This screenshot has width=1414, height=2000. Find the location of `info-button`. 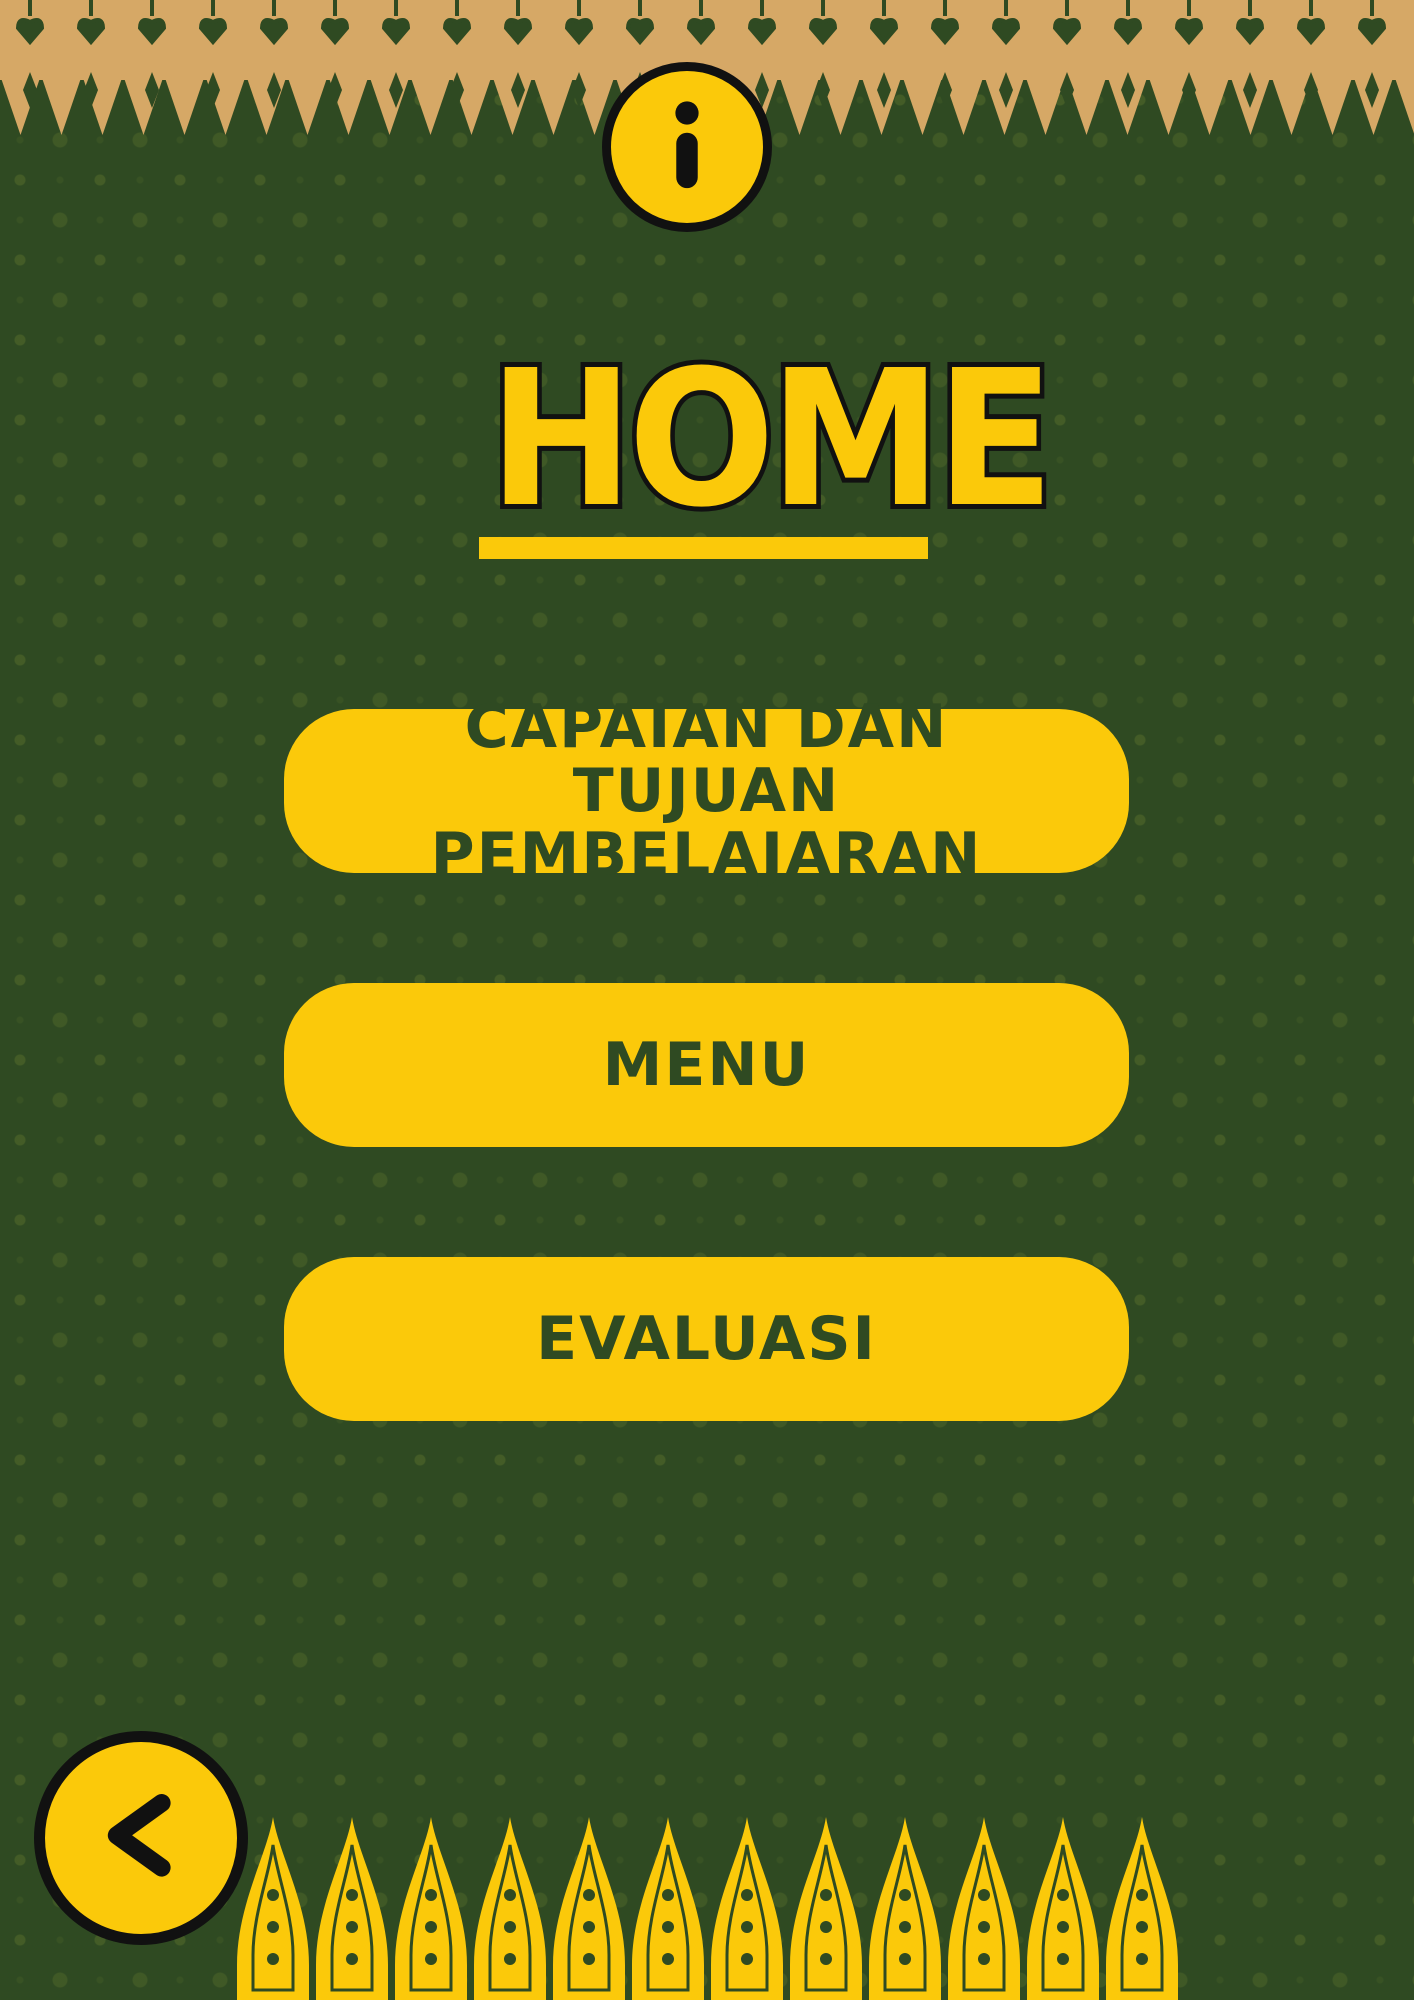

info-button is located at coordinates (687, 147).